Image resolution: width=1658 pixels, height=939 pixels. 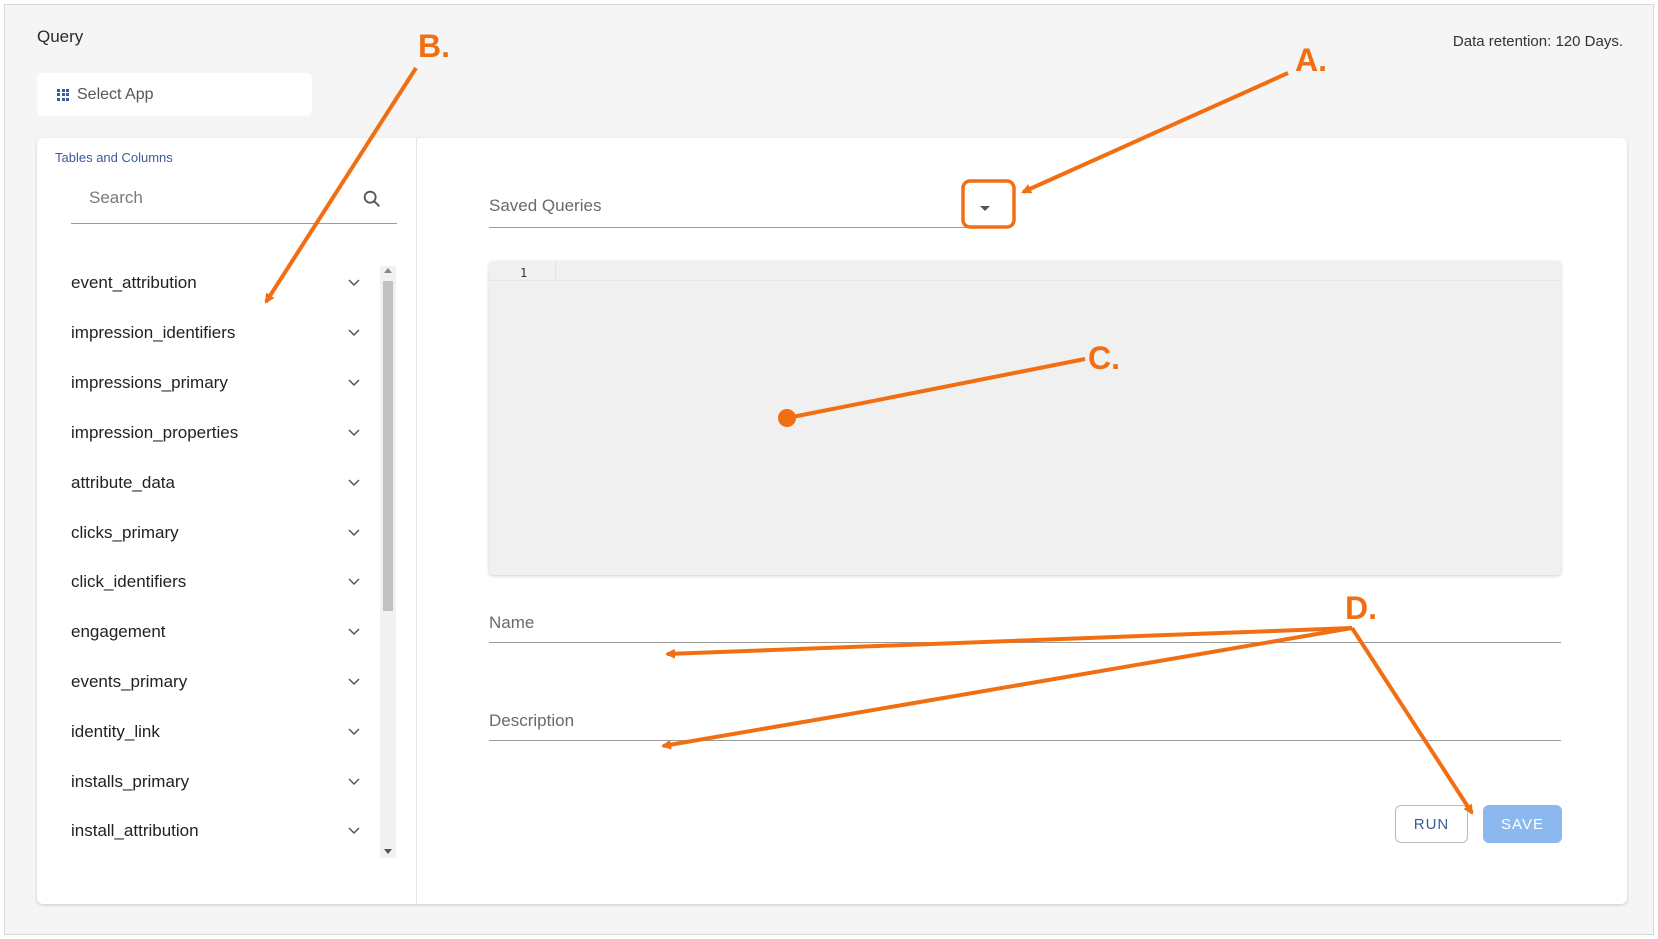 What do you see at coordinates (388, 446) in the screenshot?
I see `scrollbar-thumb` at bounding box center [388, 446].